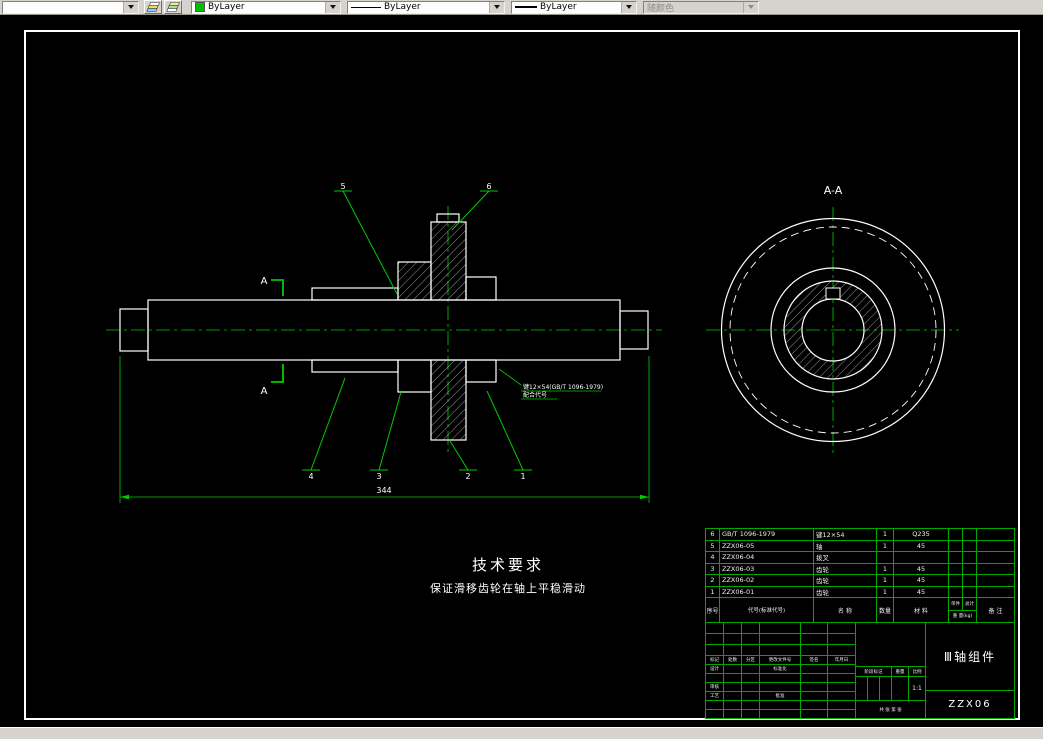  What do you see at coordinates (266, 7) in the screenshot?
I see `color-dropdown: ByLayer` at bounding box center [266, 7].